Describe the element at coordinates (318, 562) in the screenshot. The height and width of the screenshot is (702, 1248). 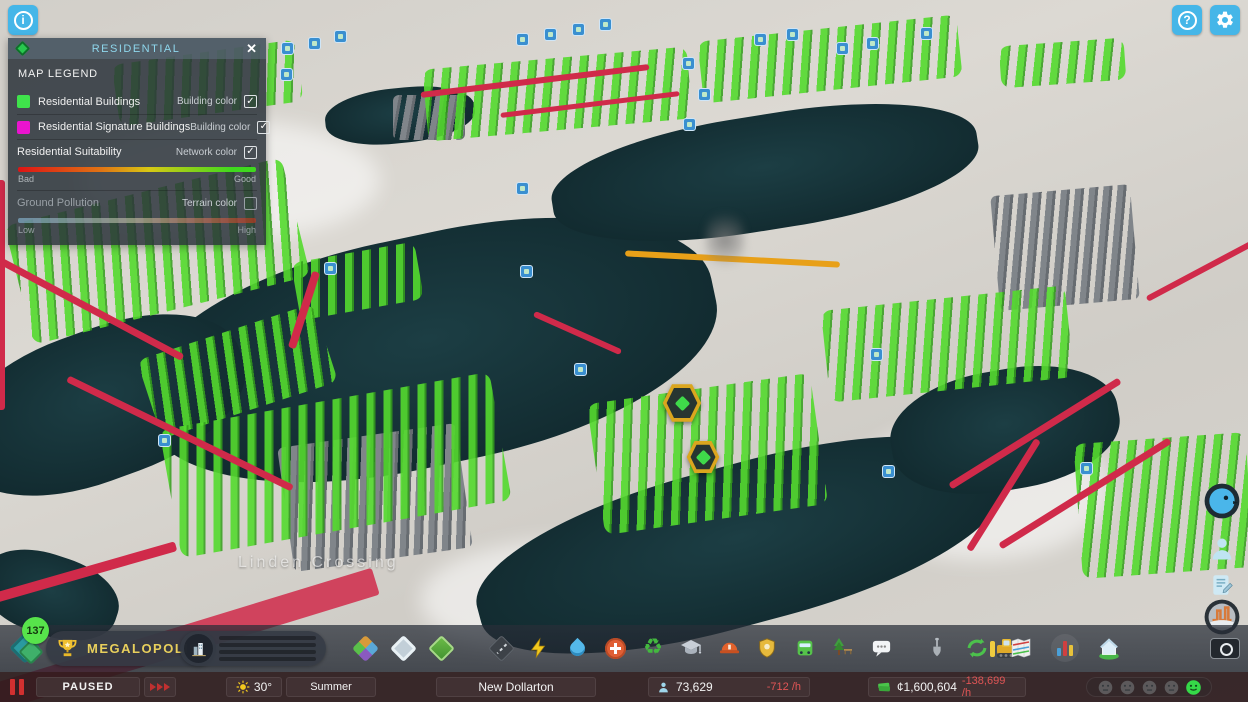
I see `district-label: Linden Crossing` at that location.